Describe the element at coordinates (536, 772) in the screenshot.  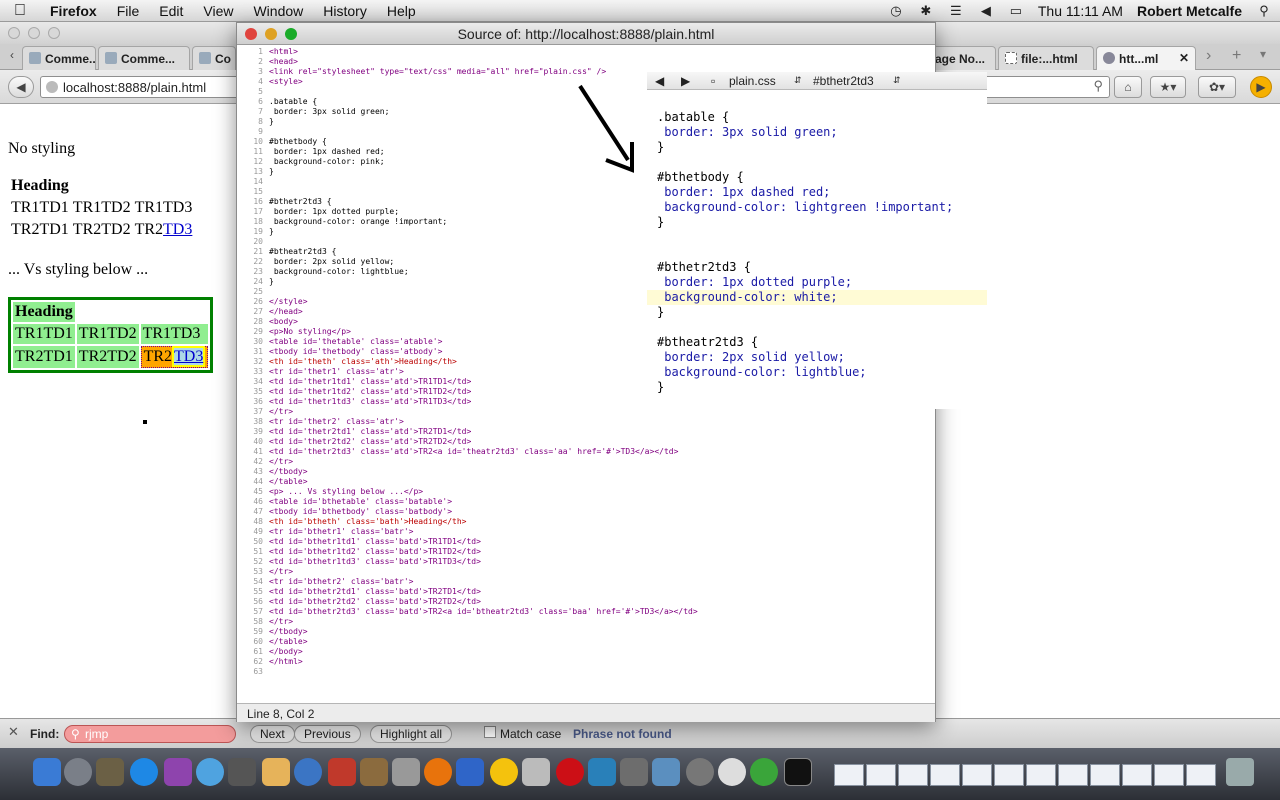
I see `script-editor-icon` at that location.